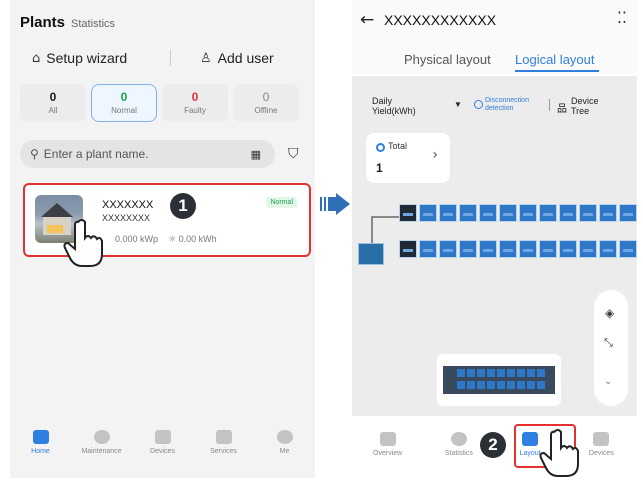  I want to click on total-card: Total 1 ›, so click(408, 158).